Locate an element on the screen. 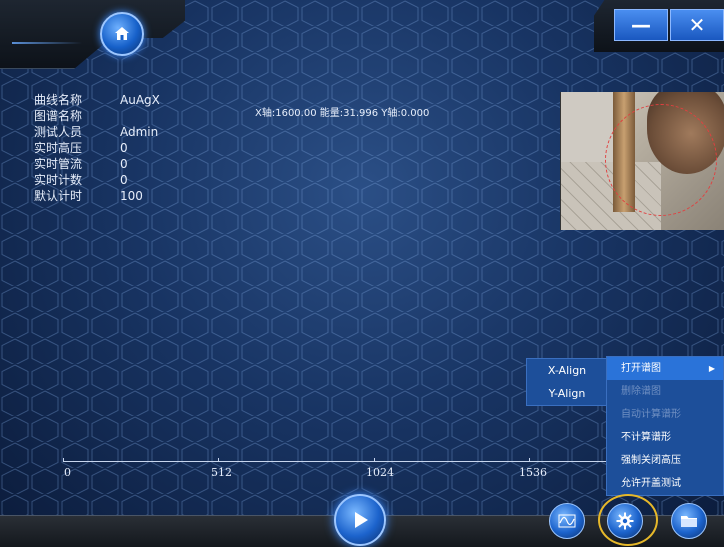  menu-item-x-align: X-Align is located at coordinates (567, 370).